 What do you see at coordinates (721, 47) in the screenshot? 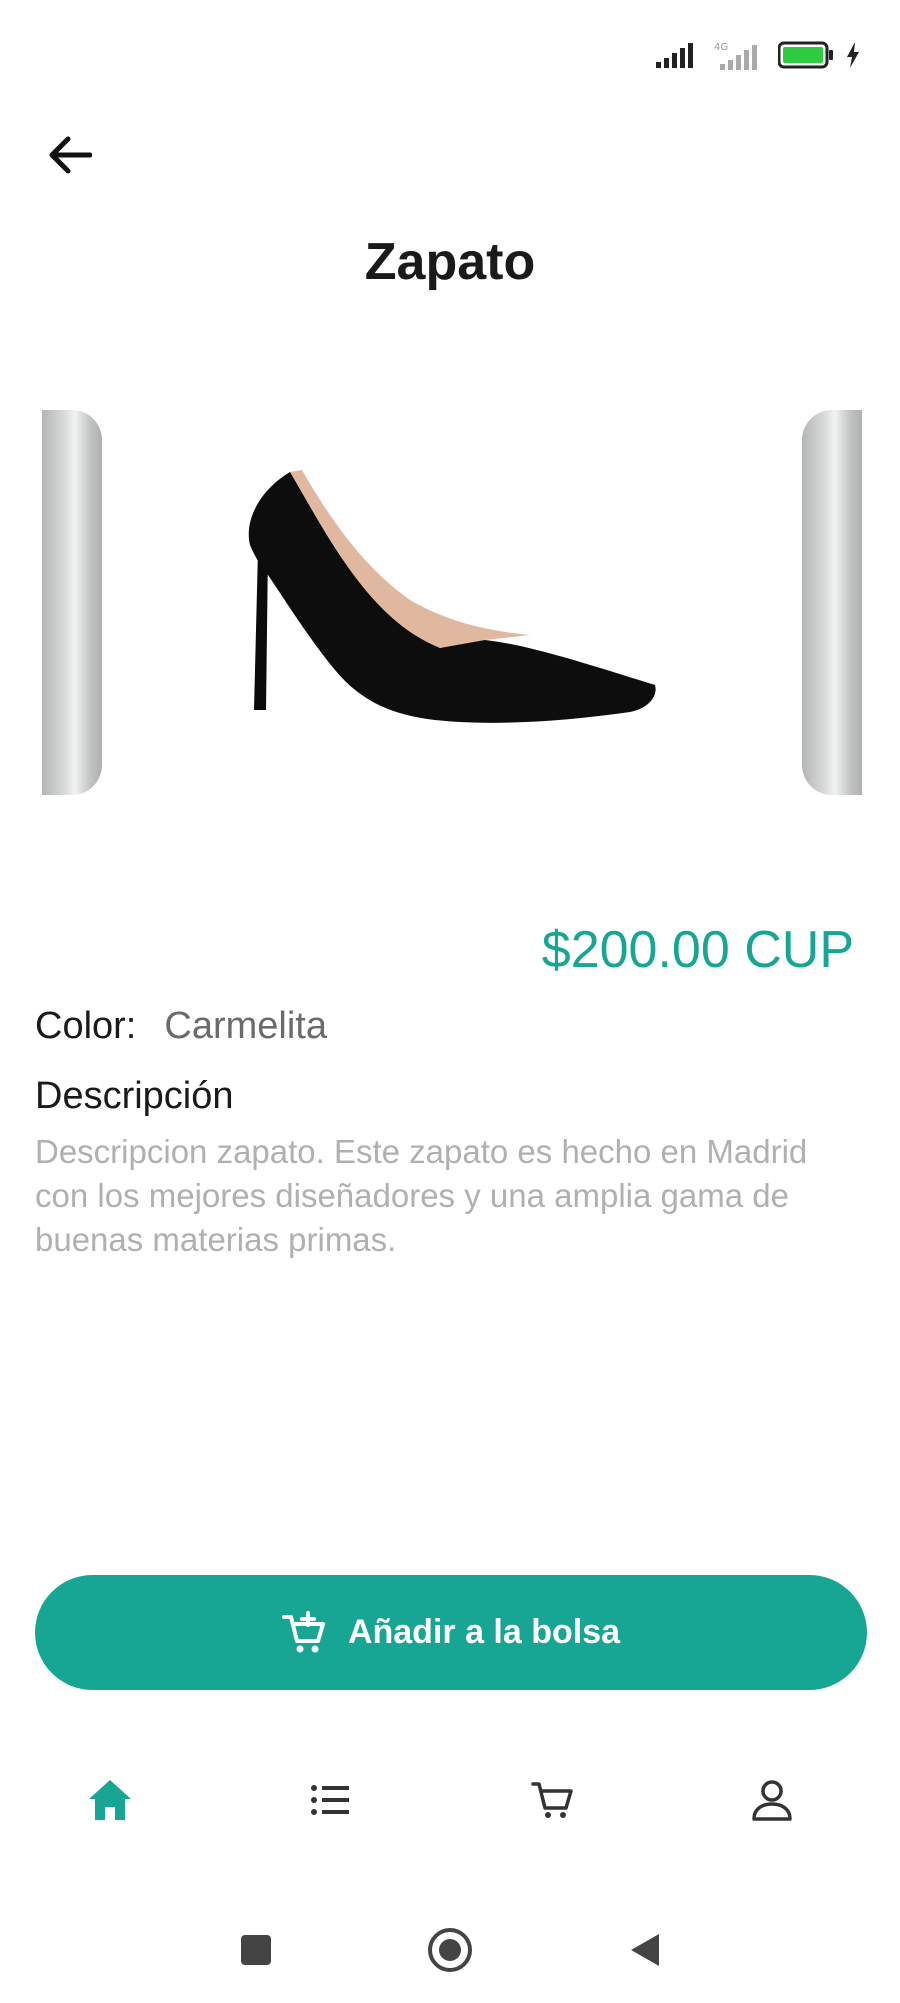
I see `svg-text: 4G` at bounding box center [721, 47].